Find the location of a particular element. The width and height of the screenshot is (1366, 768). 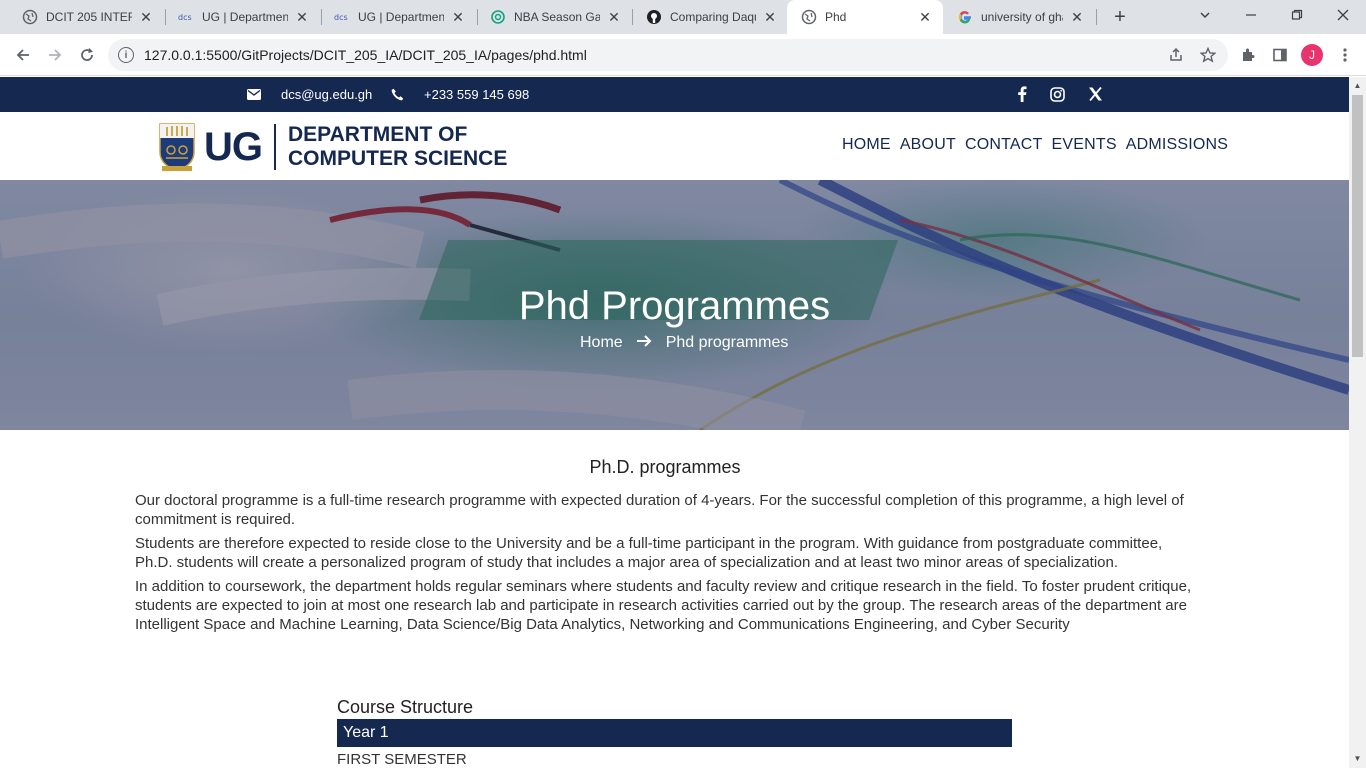

tab-title: Phd is located at coordinates (836, 17).